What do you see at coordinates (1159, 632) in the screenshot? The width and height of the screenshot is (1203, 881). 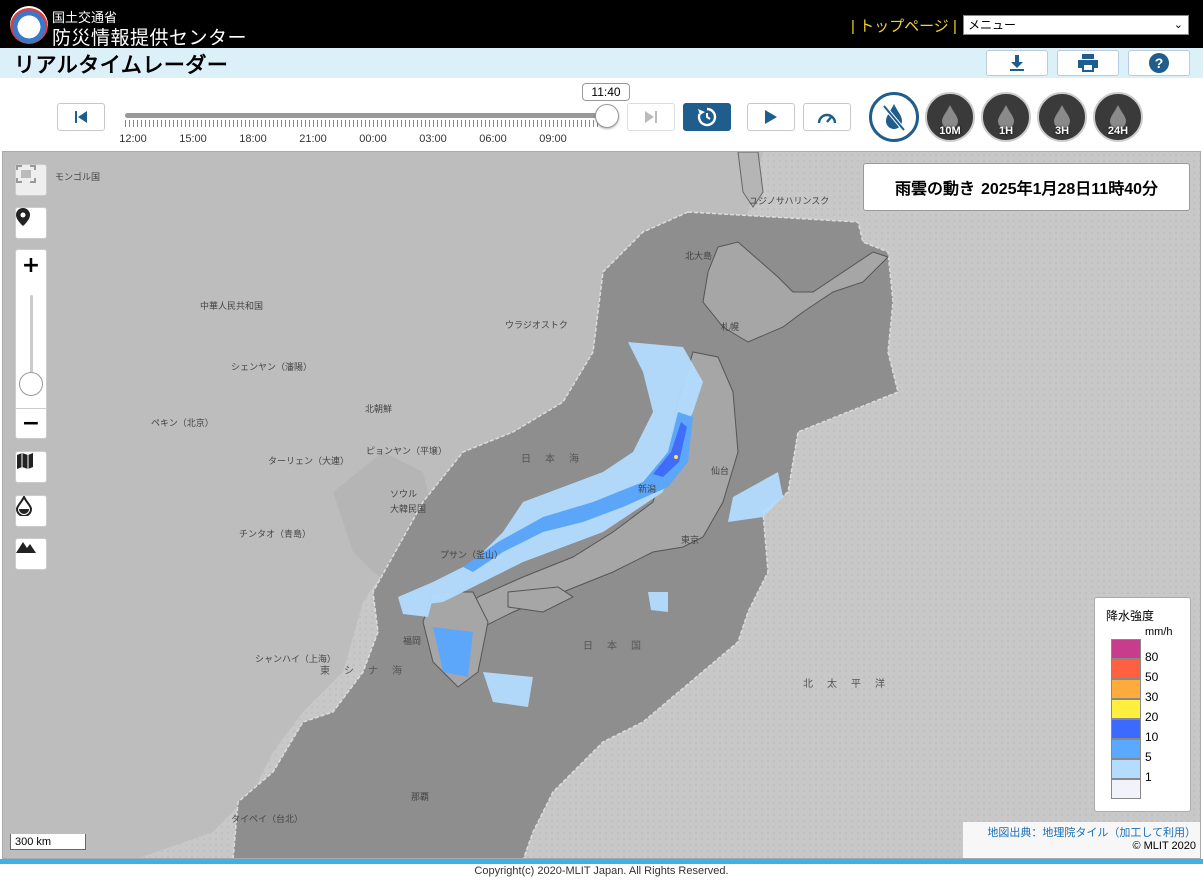 I see `legend-unit: mm/h` at bounding box center [1159, 632].